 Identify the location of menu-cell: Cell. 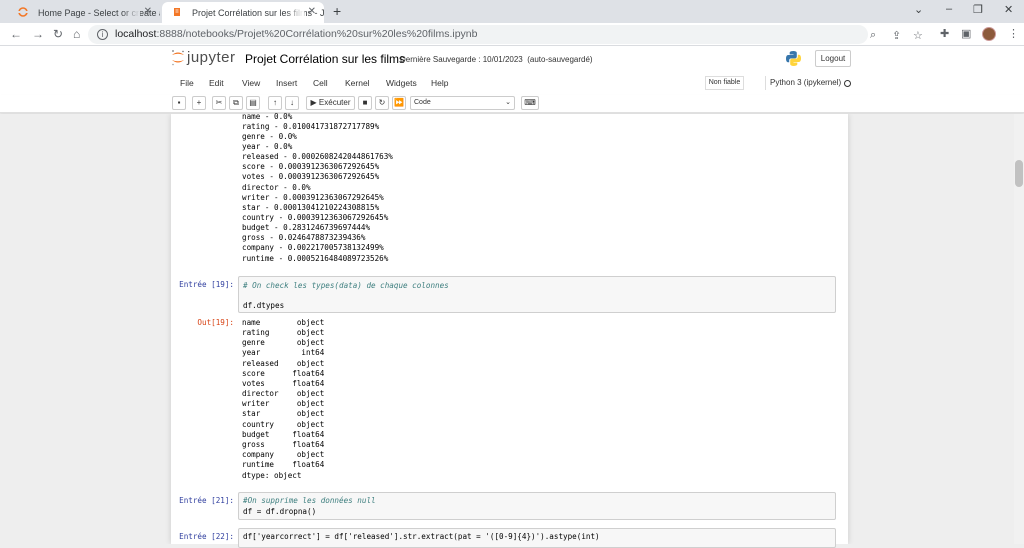
(320, 83).